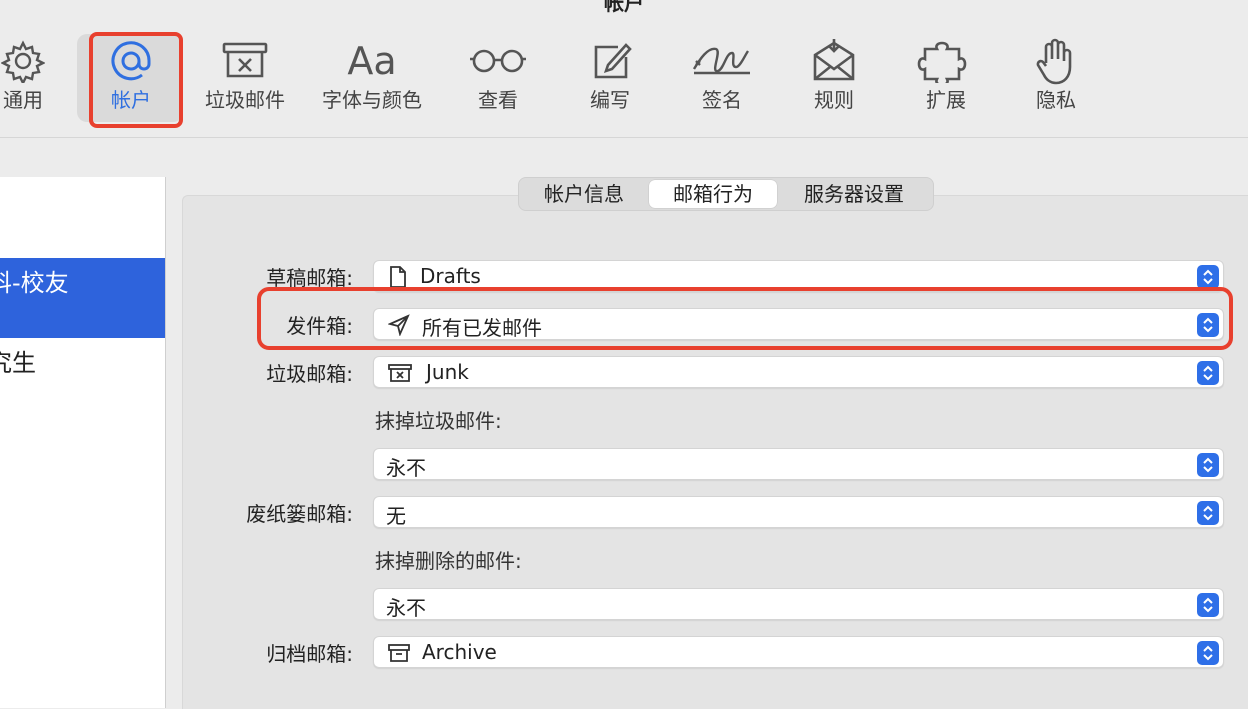  I want to click on toolbar-signatures: 签名, so click(722, 79).